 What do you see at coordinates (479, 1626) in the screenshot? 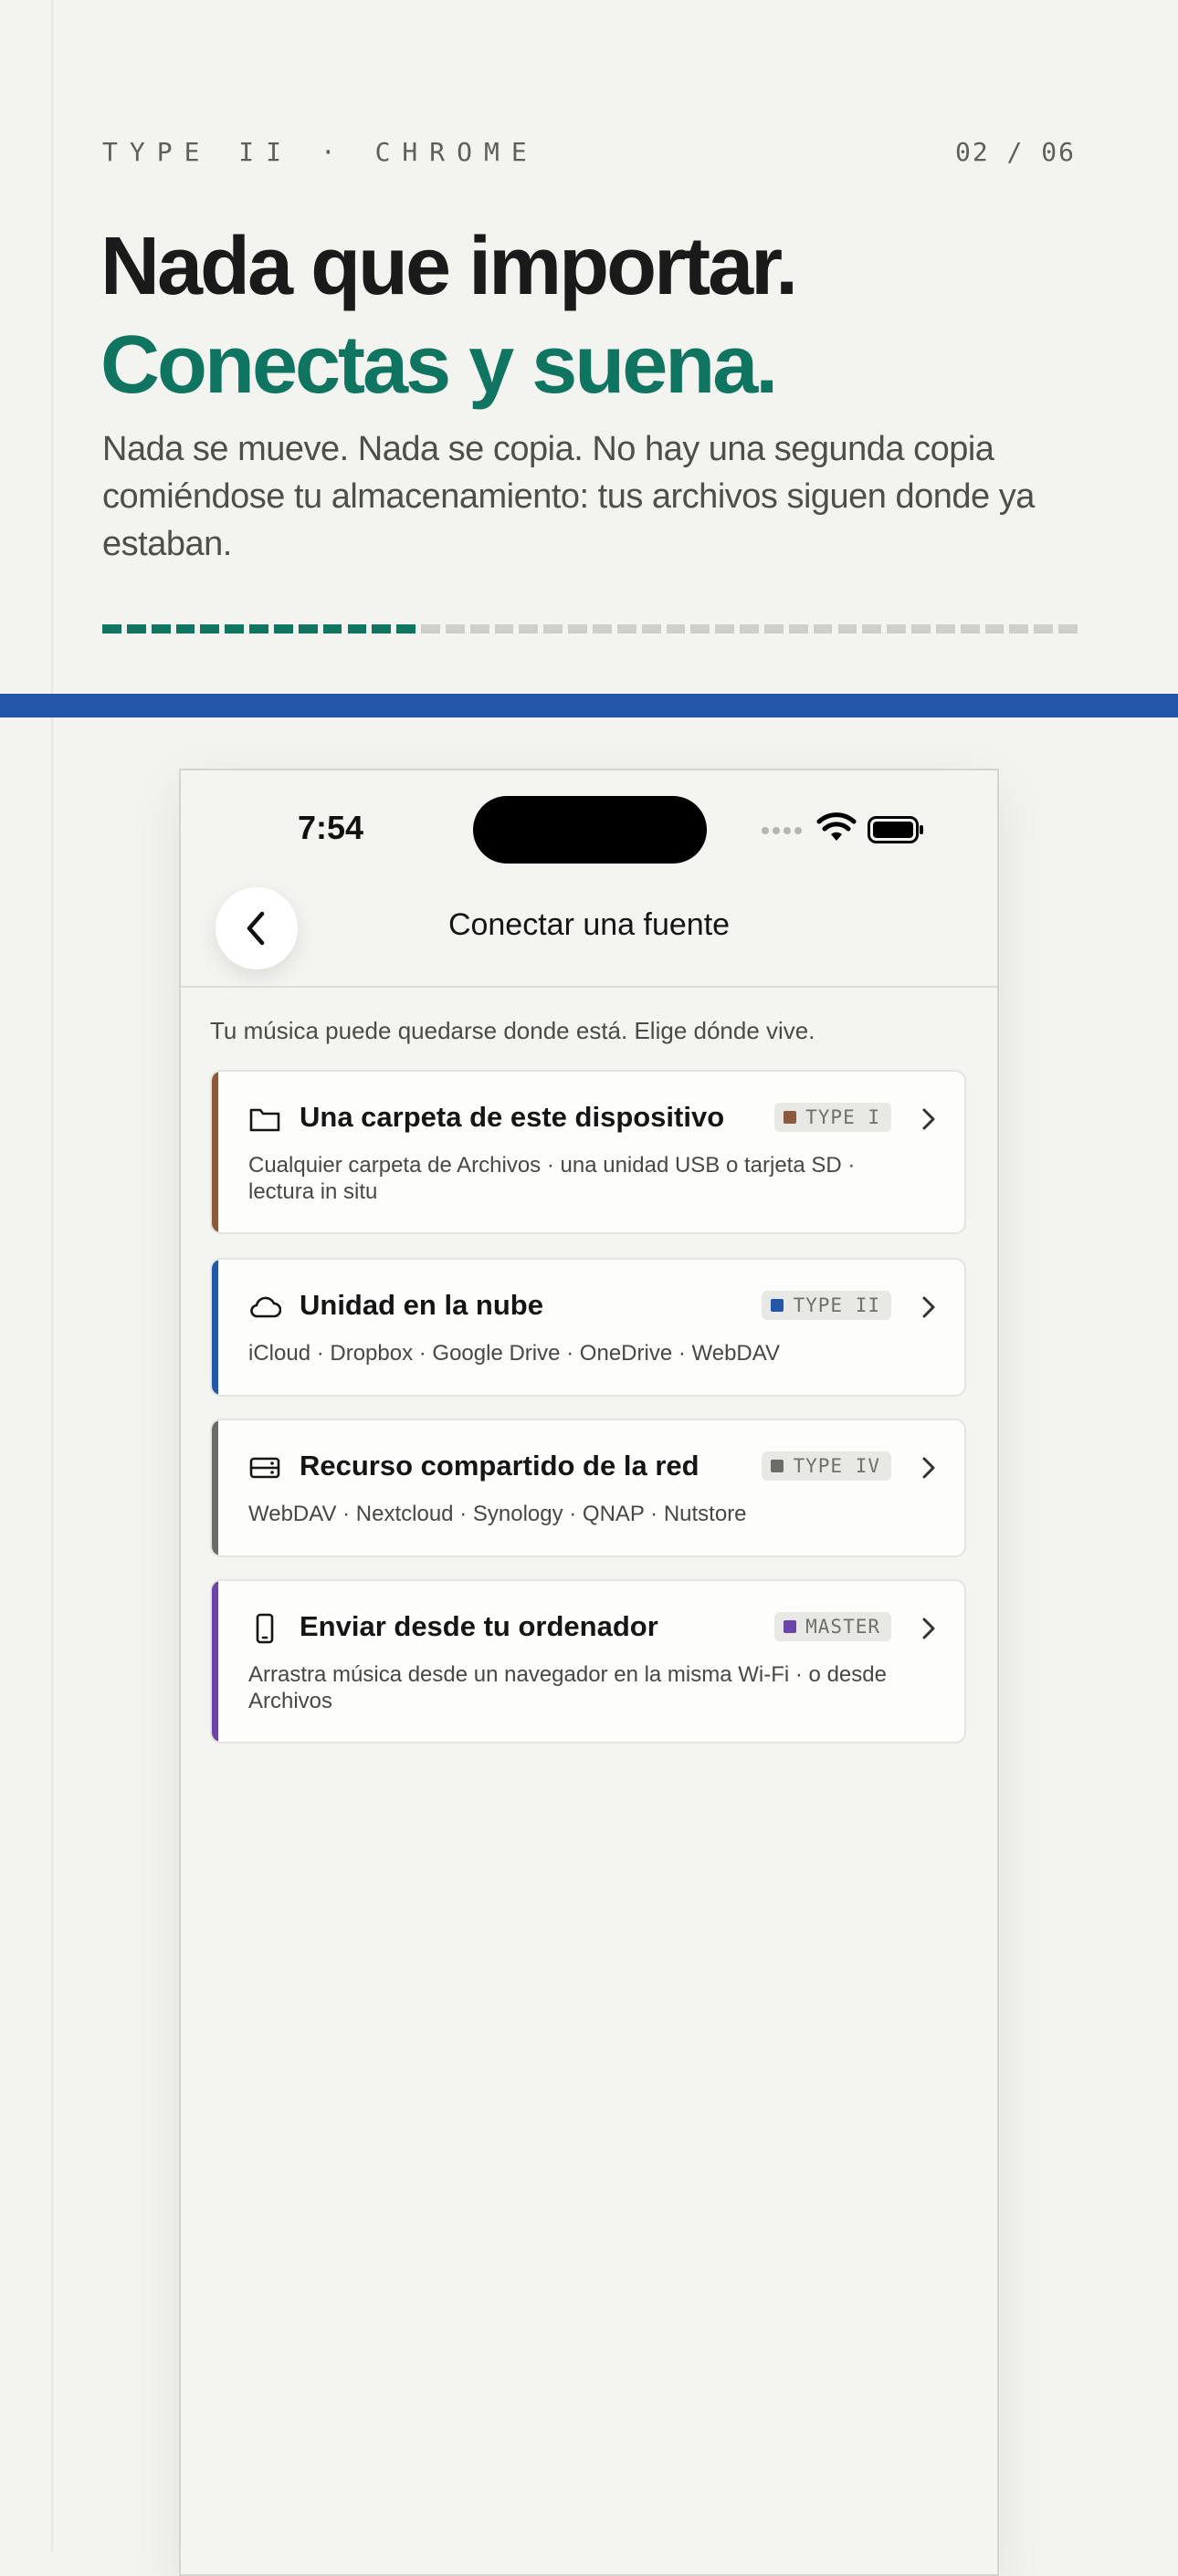
I see `card-title: Enviar desde tu ordenador` at bounding box center [479, 1626].